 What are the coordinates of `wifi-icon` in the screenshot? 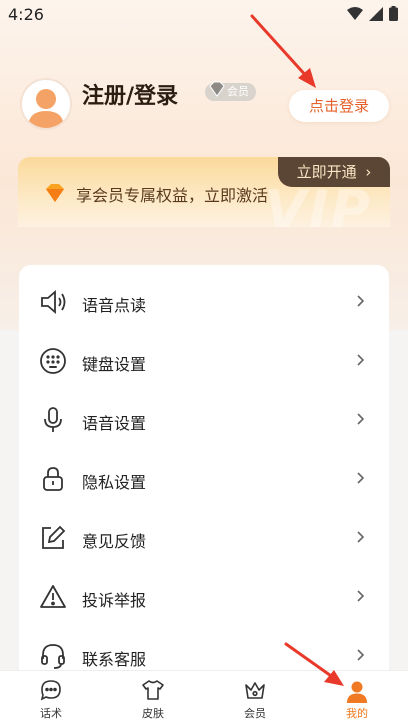 It's located at (355, 13).